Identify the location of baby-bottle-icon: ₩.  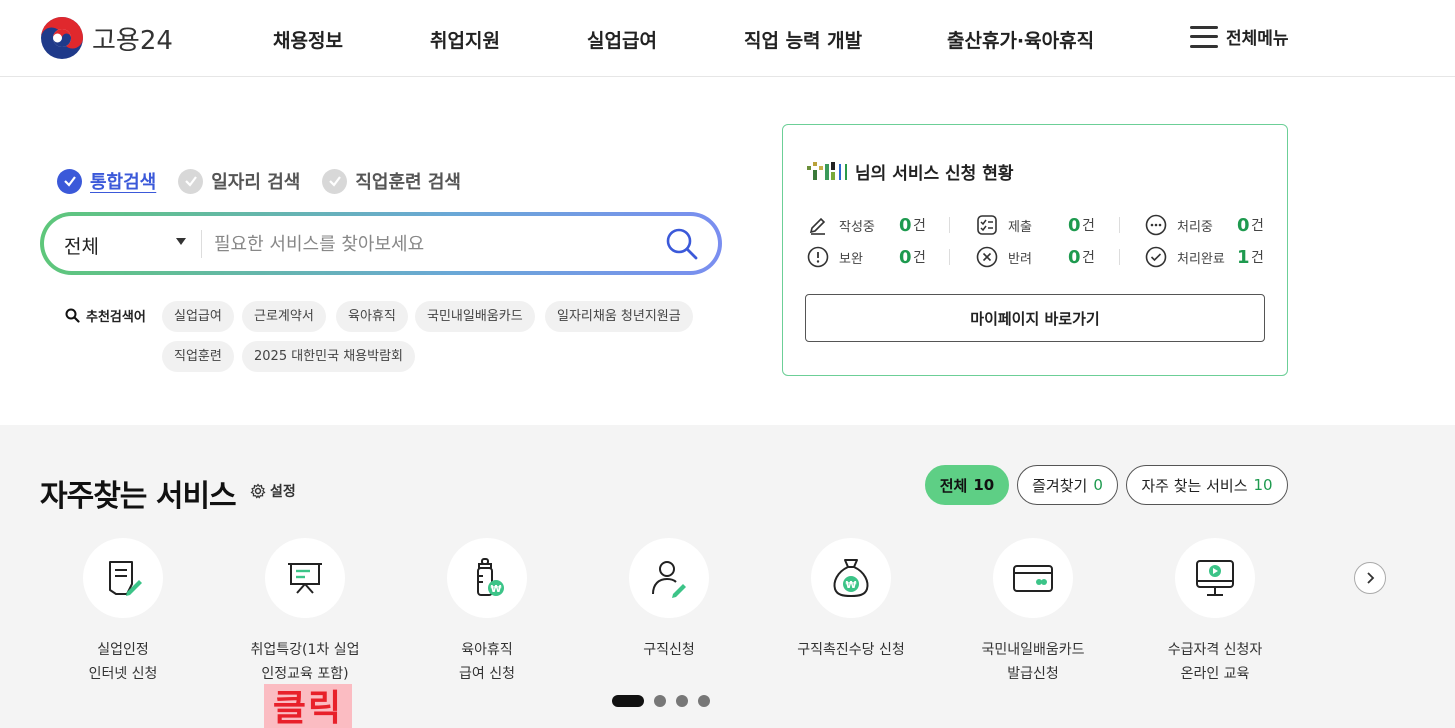
(490, 577).